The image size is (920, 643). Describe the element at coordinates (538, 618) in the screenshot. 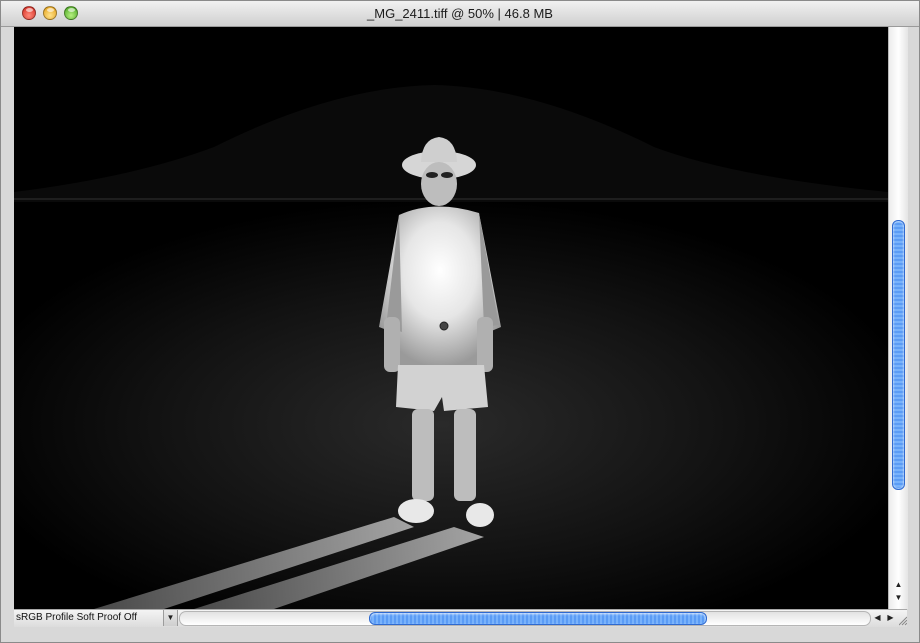

I see `horizontal-scroll-thumb` at that location.